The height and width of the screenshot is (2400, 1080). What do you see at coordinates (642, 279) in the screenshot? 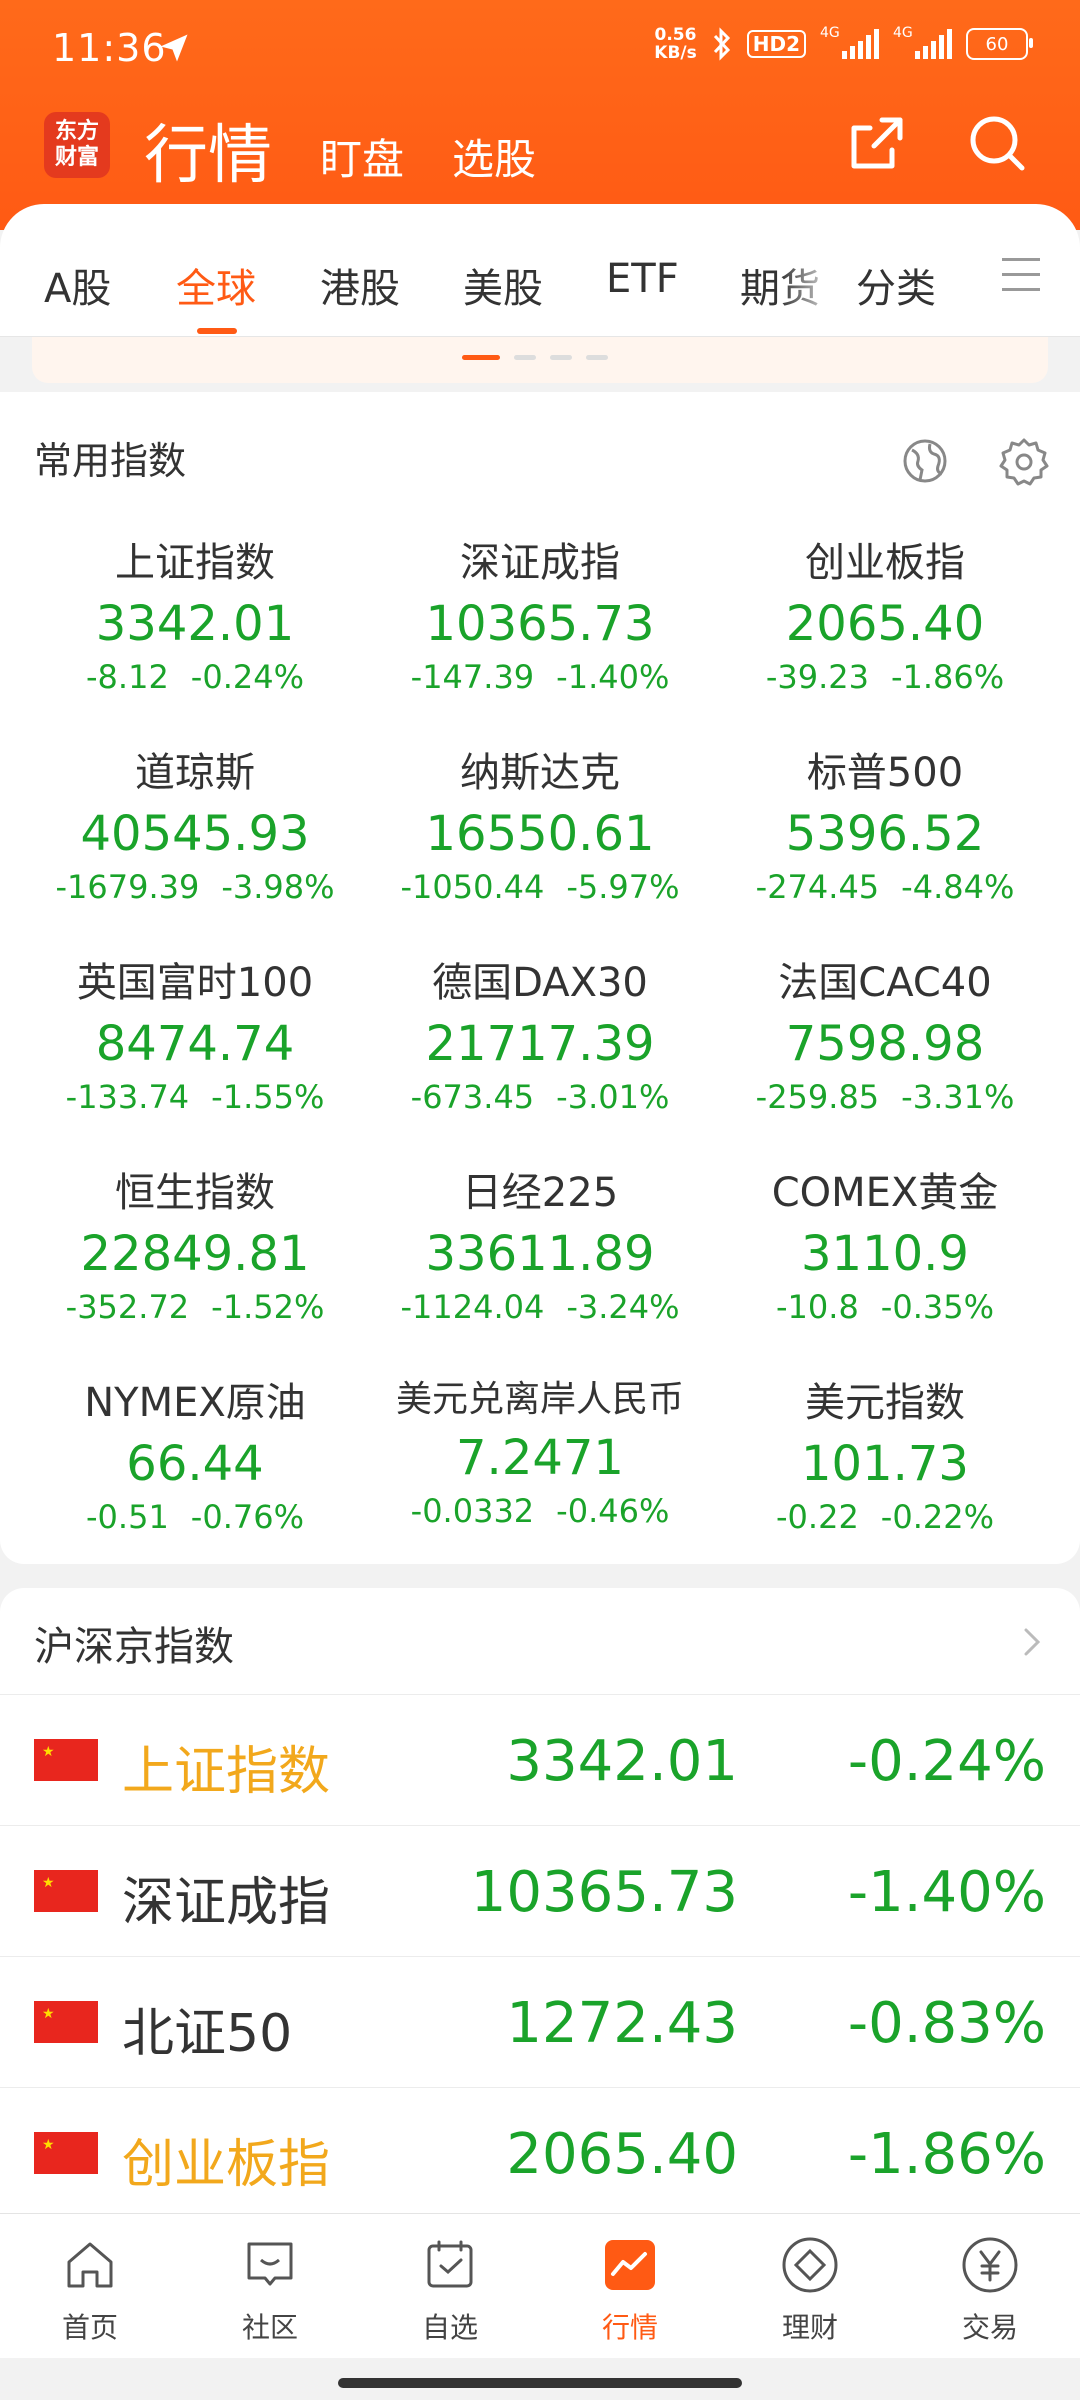
I see `tab-etf: ETF` at bounding box center [642, 279].